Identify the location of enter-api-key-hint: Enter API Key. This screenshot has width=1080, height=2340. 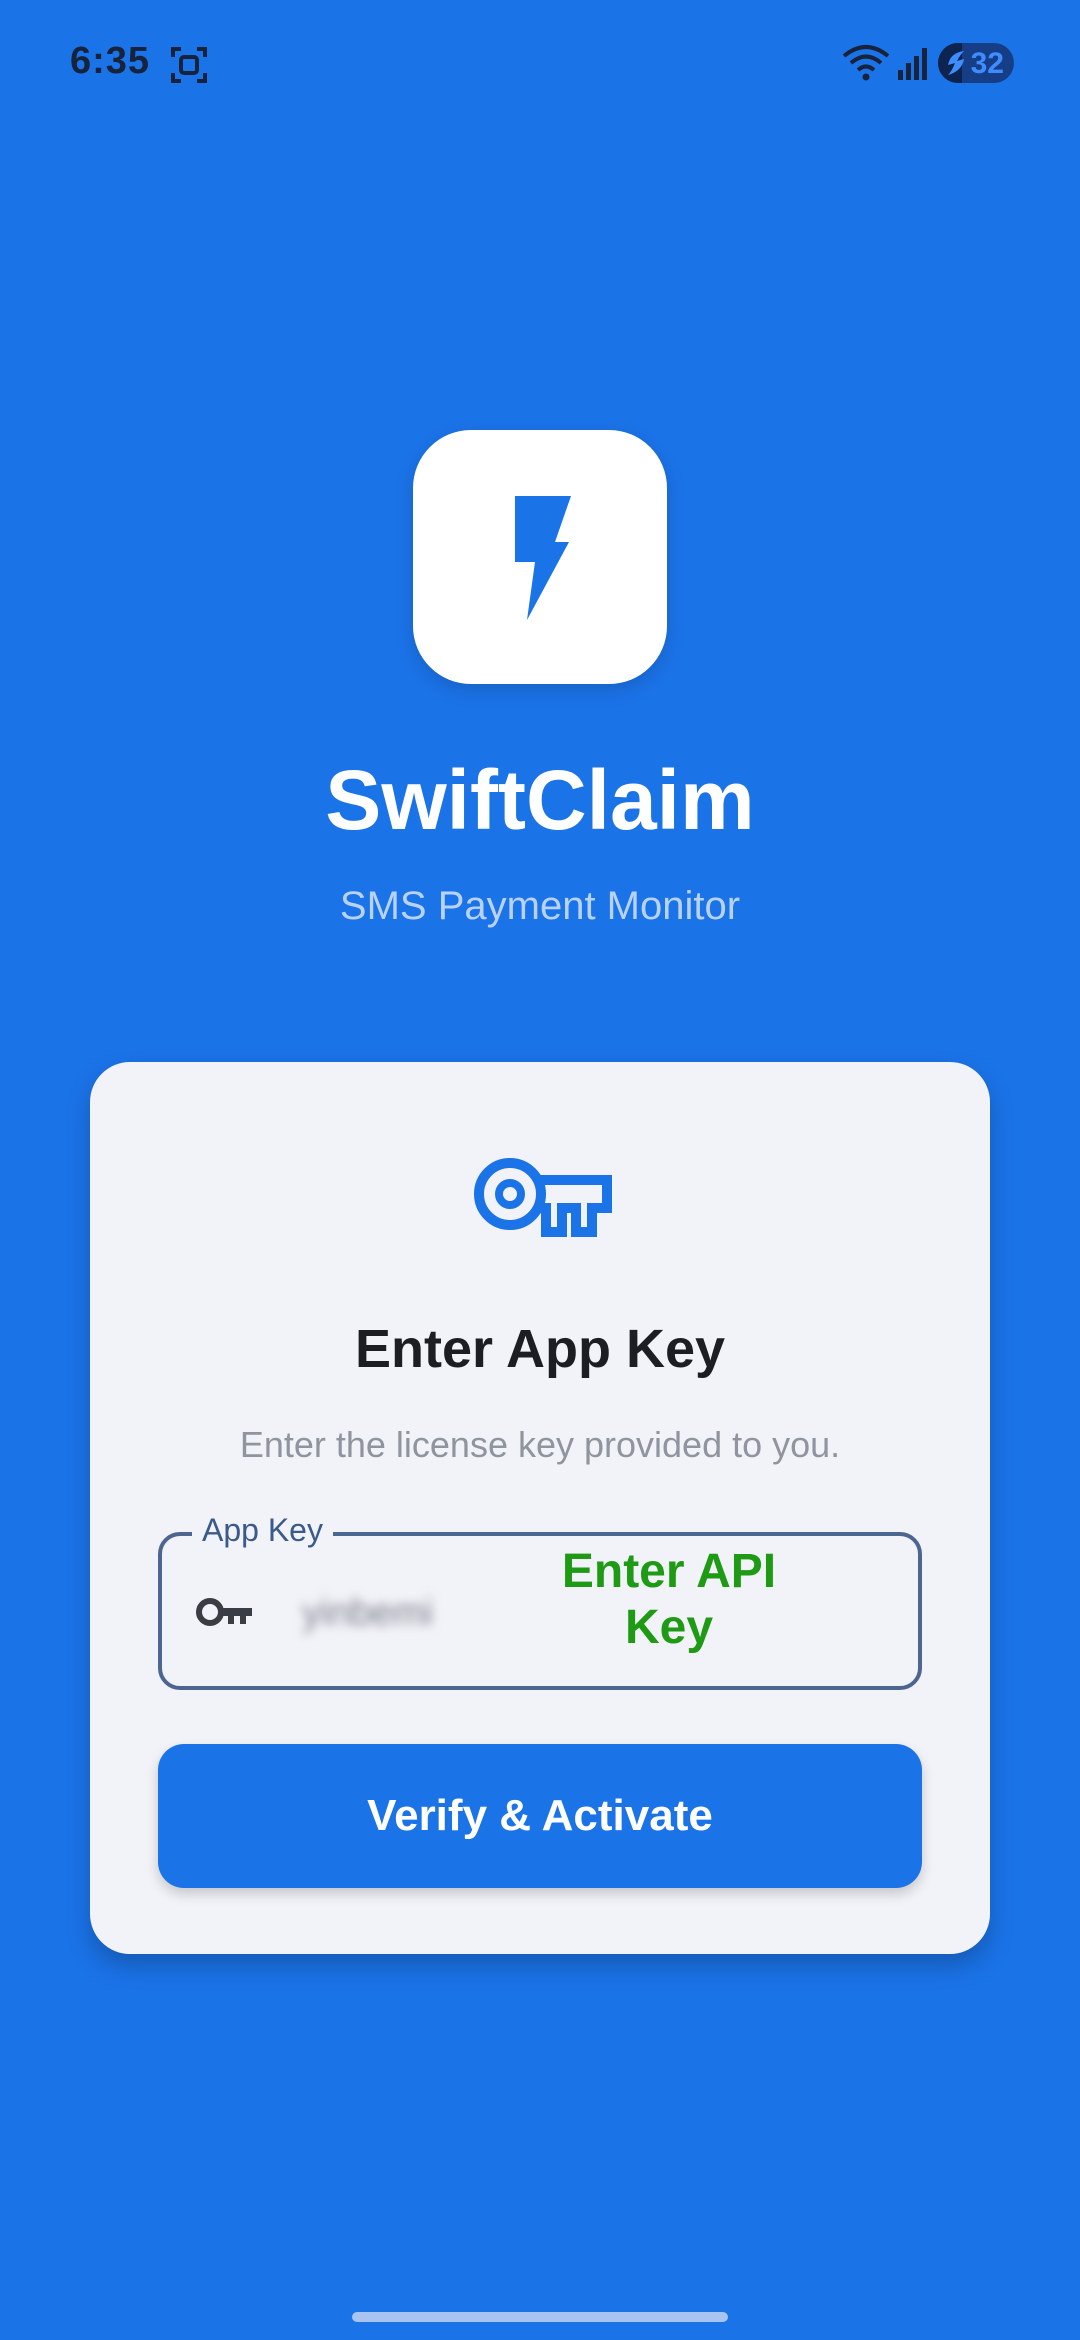
(669, 1599).